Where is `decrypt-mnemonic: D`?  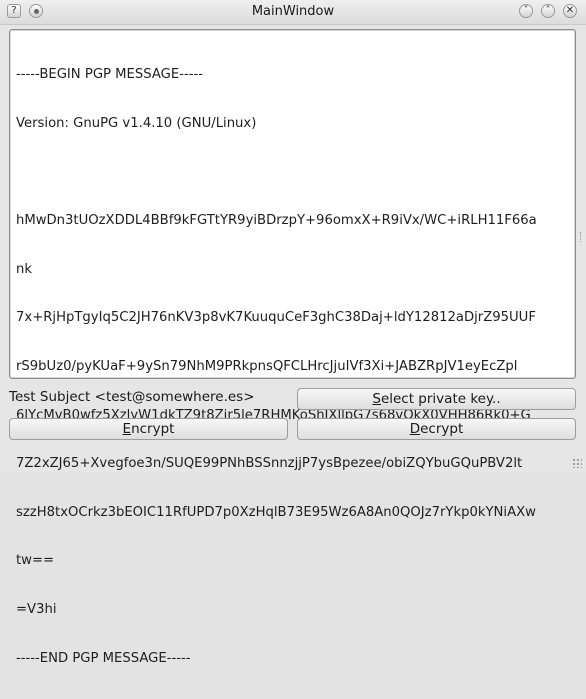 decrypt-mnemonic: D is located at coordinates (415, 429).